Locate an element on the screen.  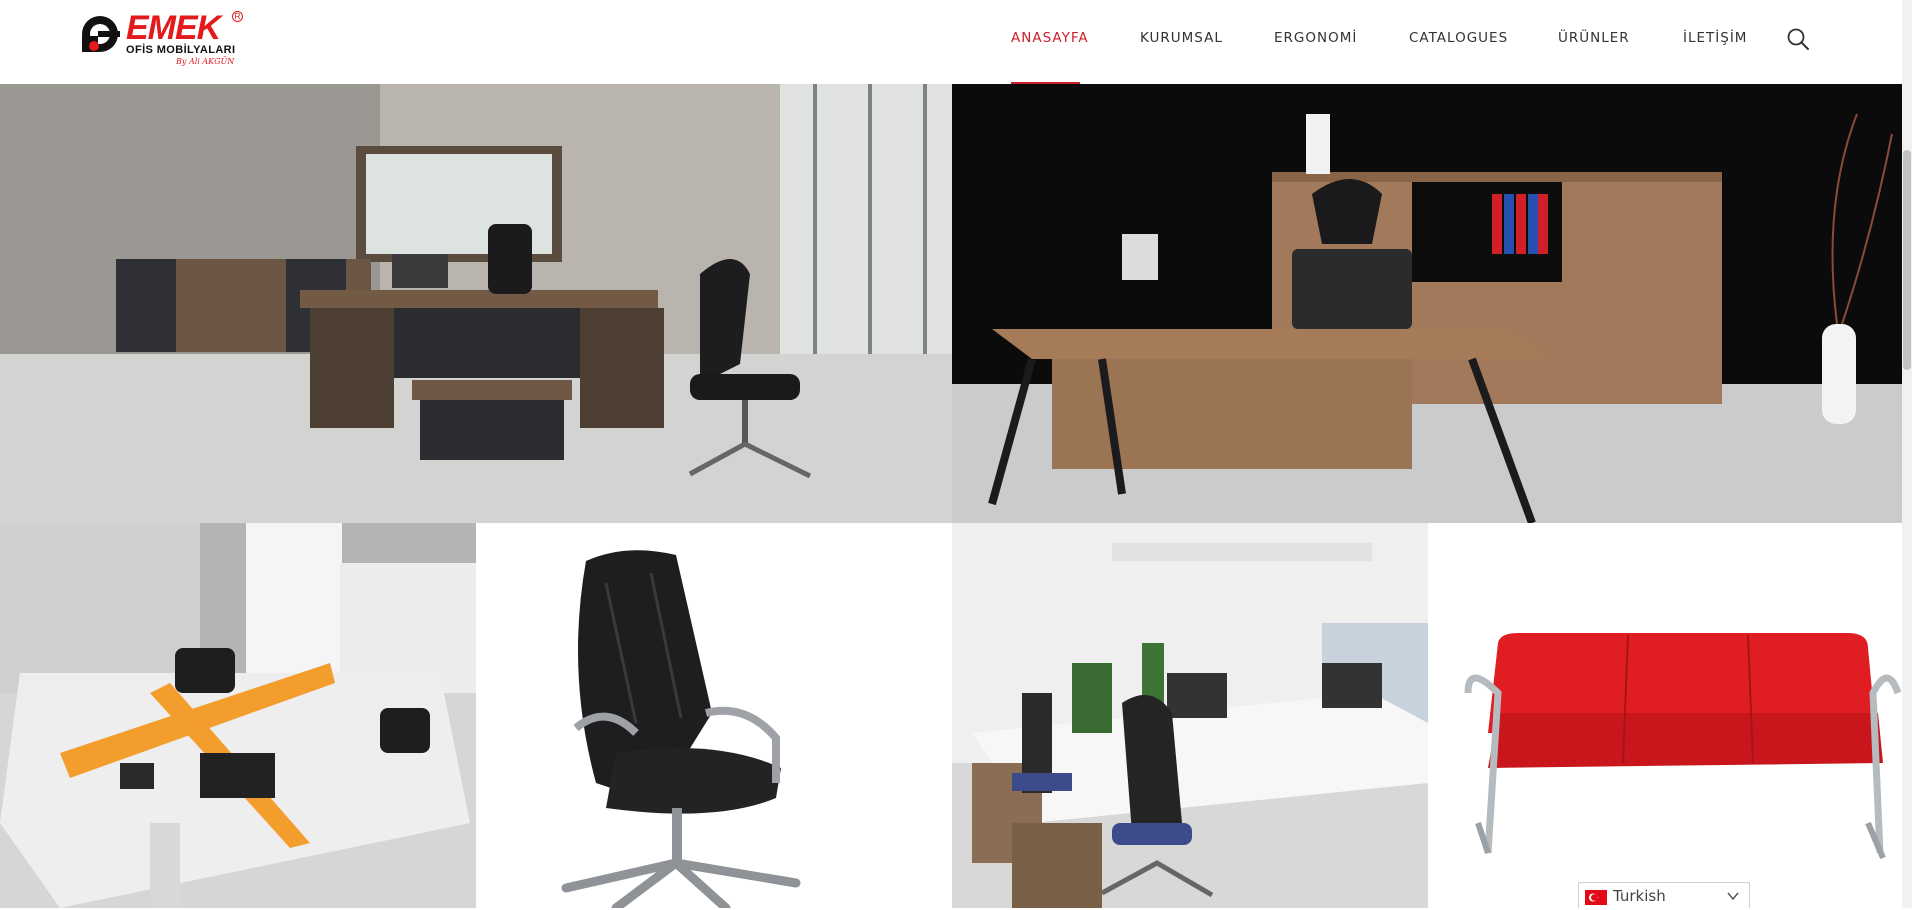
nav-item-urunler: ÜRÜNLER is located at coordinates (1594, 40).